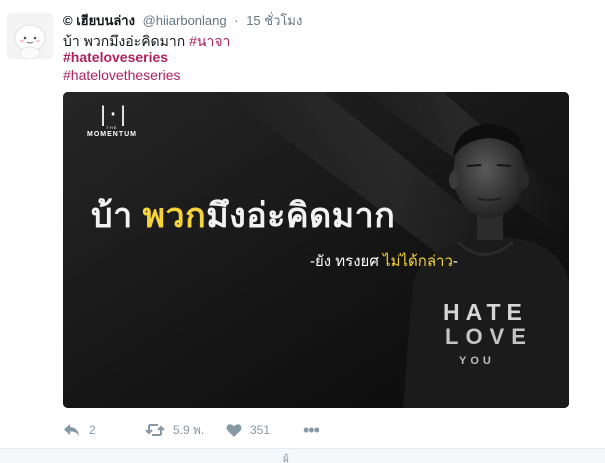  I want to click on retweet-button: 5.9 พ., so click(174, 430).